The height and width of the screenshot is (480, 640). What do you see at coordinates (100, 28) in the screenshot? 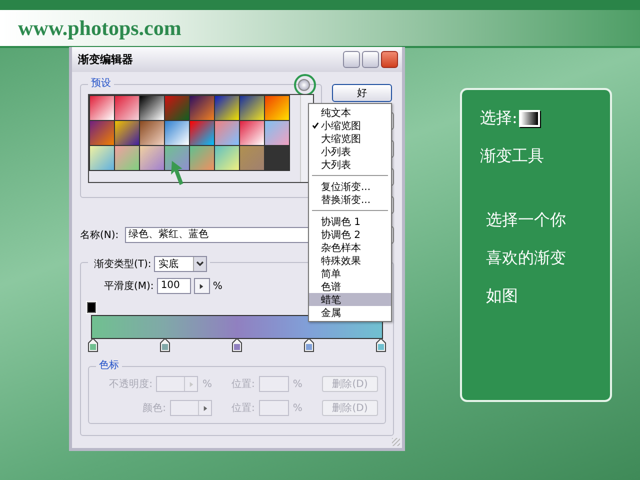
I see `site-url: www.photops.com` at bounding box center [100, 28].